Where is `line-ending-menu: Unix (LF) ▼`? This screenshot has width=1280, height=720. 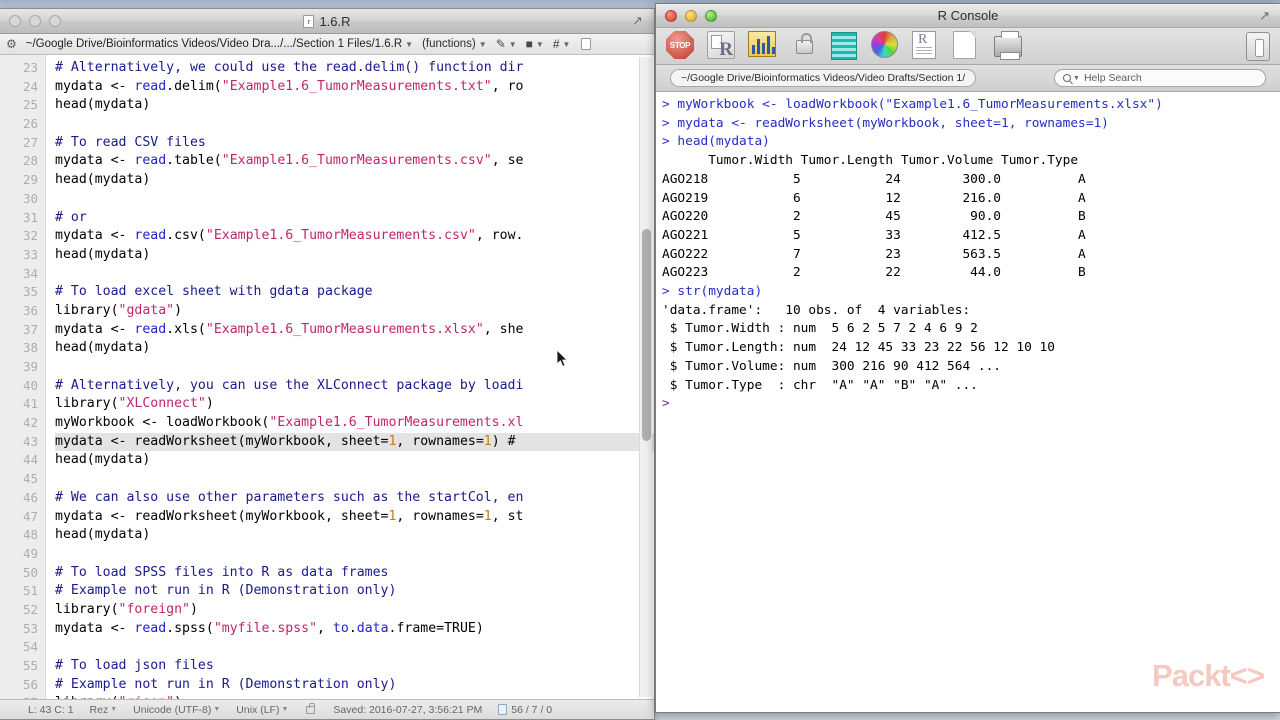
line-ending-menu: Unix (LF) ▼ is located at coordinates (262, 710).